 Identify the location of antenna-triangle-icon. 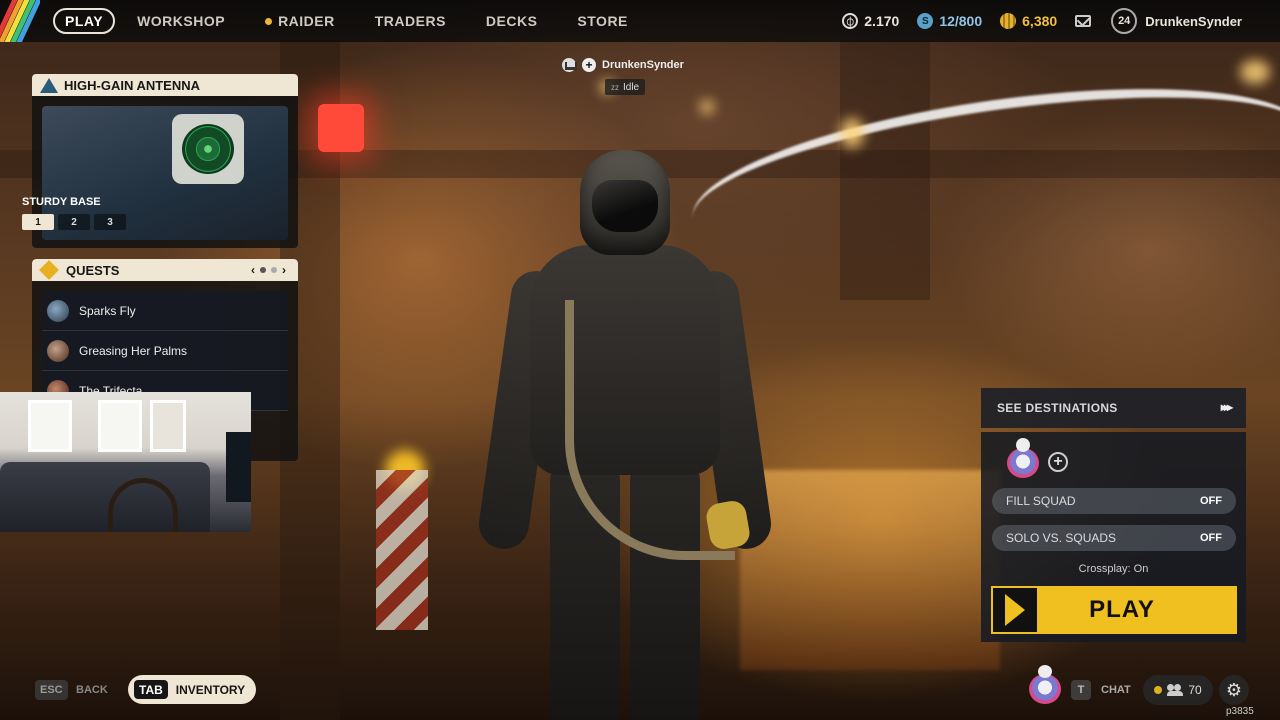
(49, 85).